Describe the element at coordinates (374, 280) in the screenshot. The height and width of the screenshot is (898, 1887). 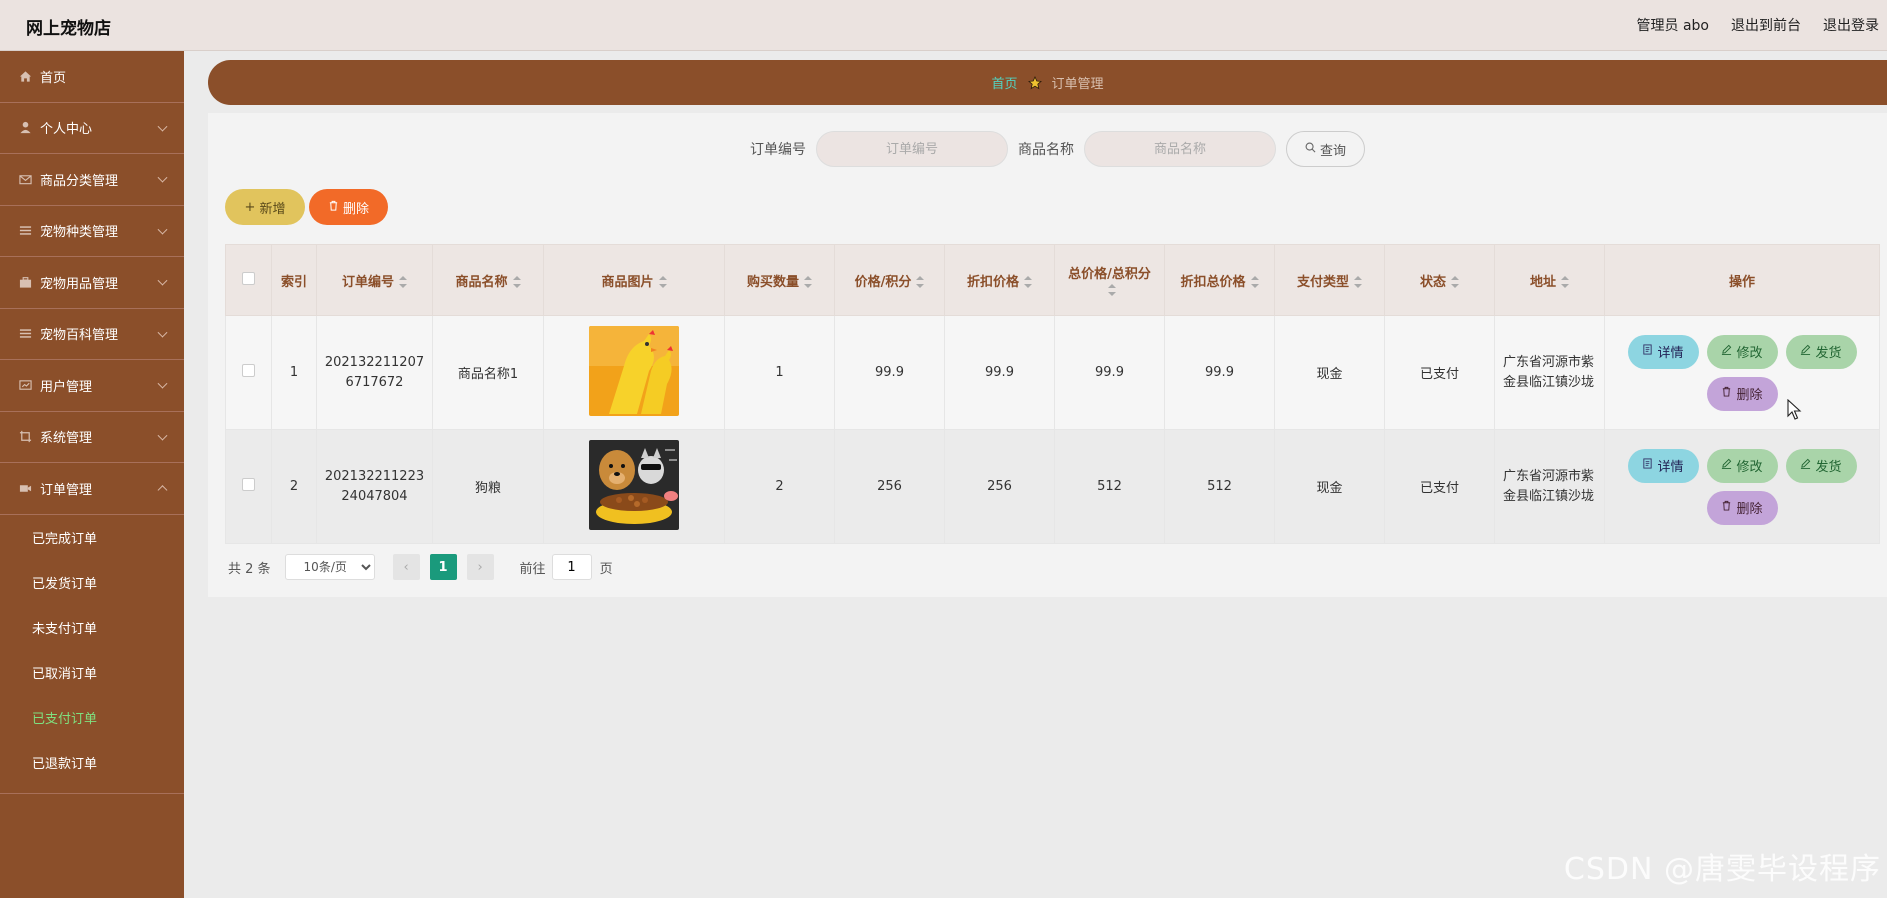
I see `header-order-no: 订单编号` at that location.